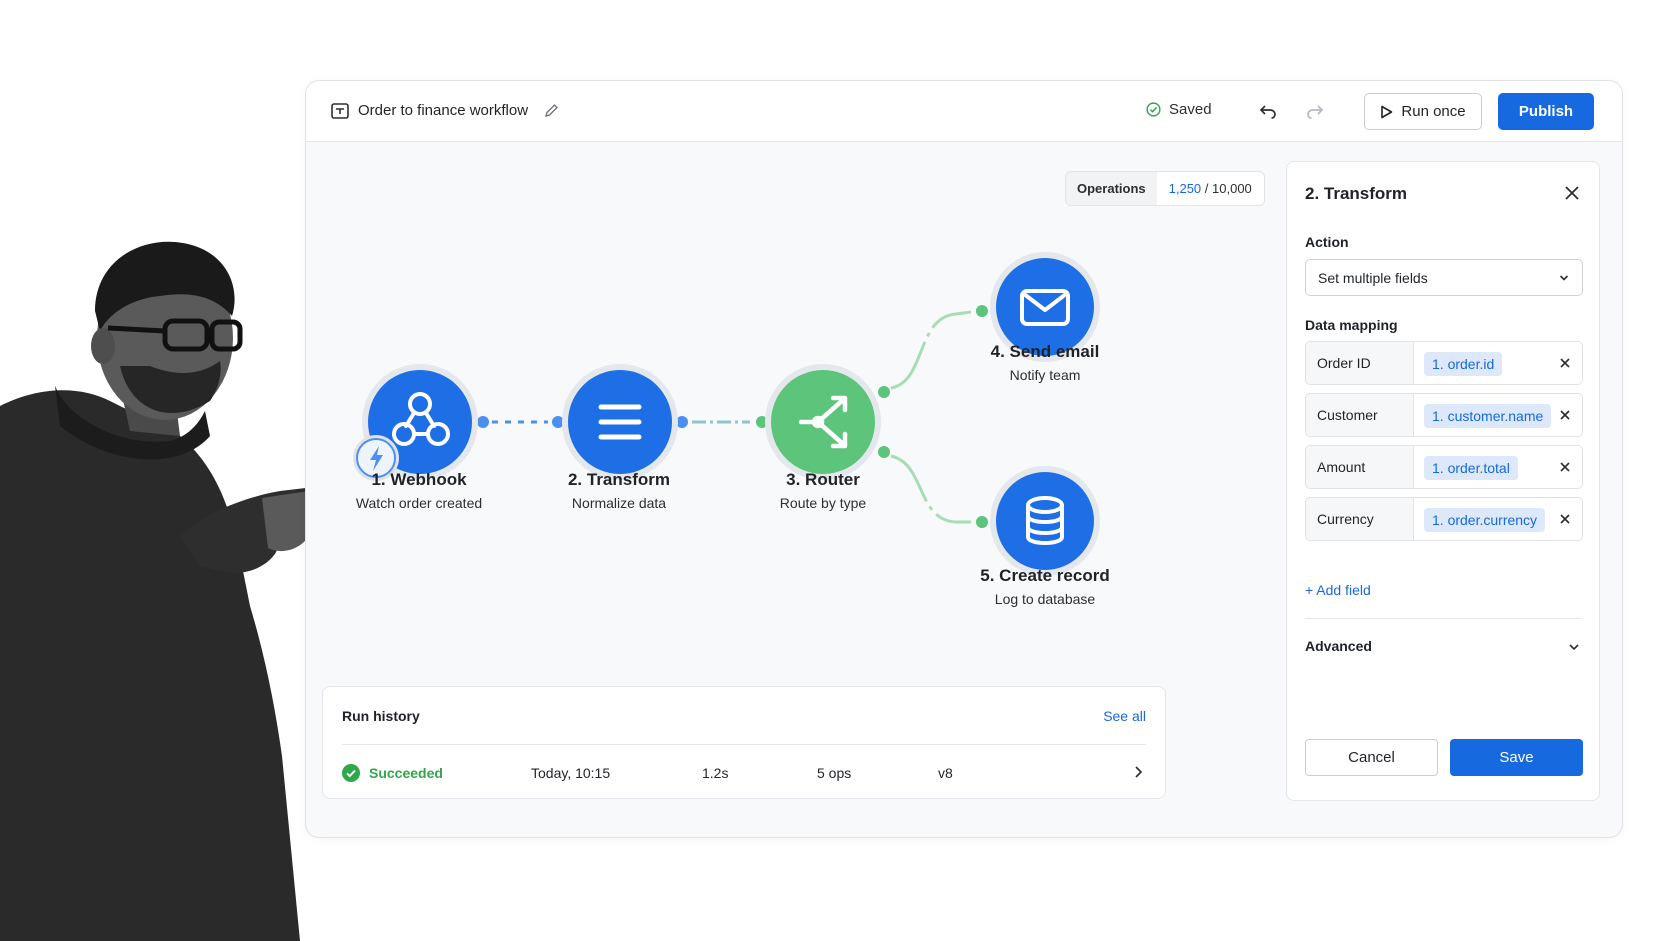  I want to click on save-status: Saved, so click(1179, 109).